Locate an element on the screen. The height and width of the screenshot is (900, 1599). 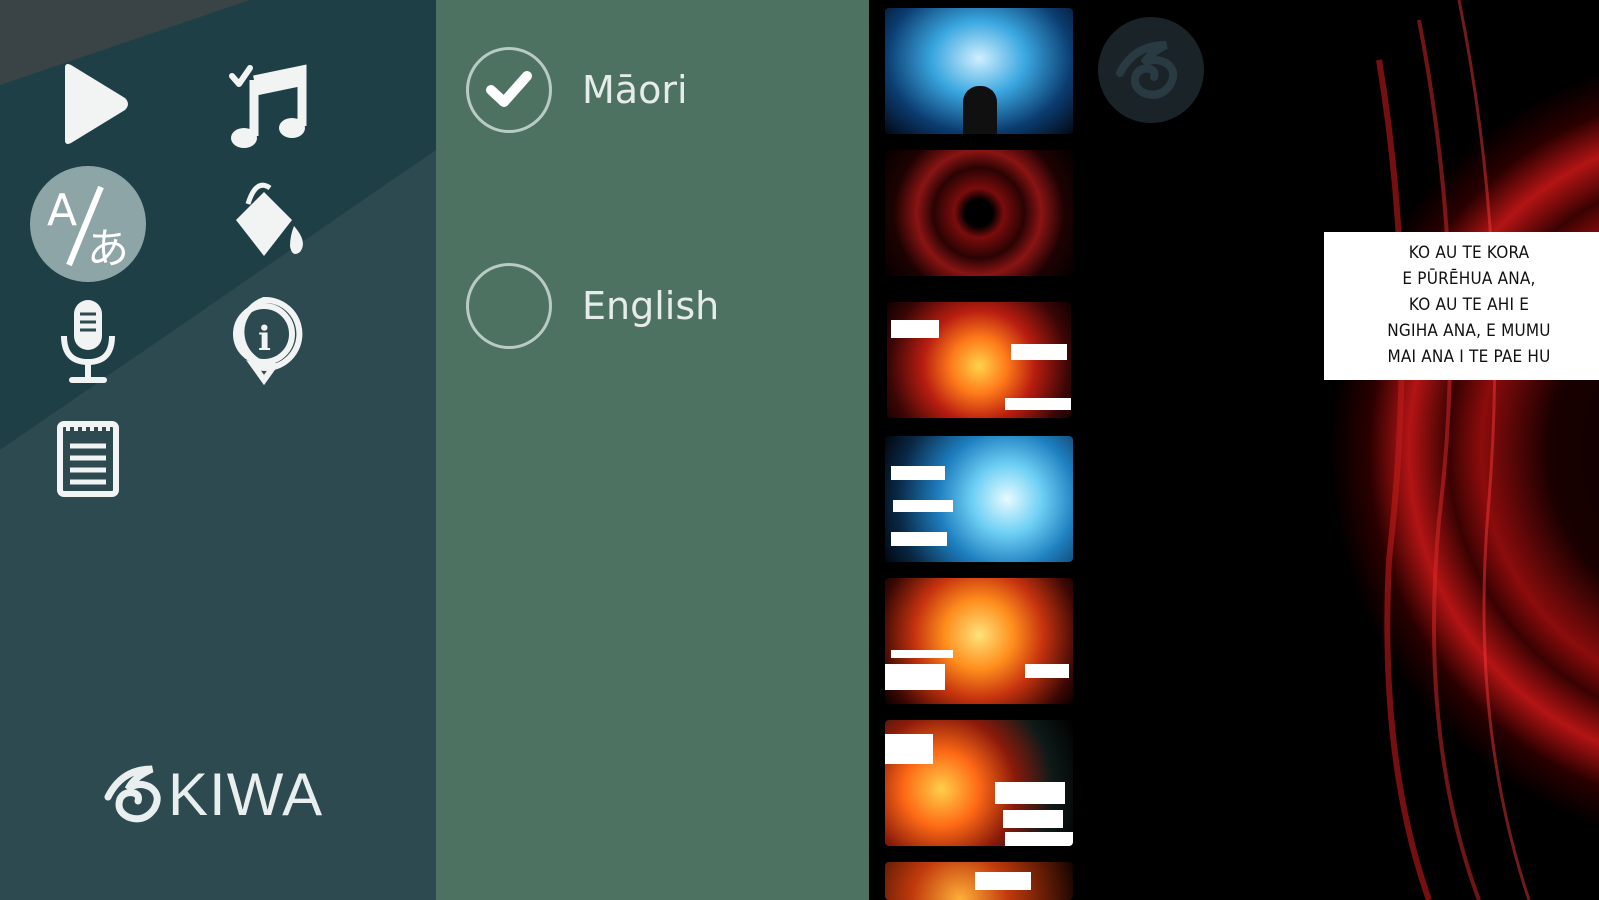
language-label: Māori is located at coordinates (635, 90).